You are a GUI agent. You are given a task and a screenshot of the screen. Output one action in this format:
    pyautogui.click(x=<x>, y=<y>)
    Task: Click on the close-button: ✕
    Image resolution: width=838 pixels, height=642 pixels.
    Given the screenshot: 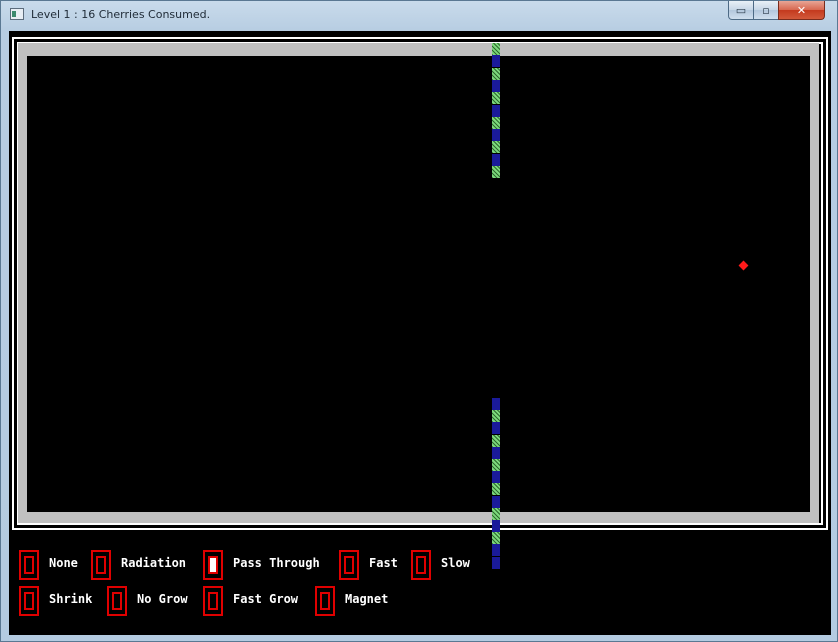 What is the action you would take?
    pyautogui.click(x=801, y=10)
    